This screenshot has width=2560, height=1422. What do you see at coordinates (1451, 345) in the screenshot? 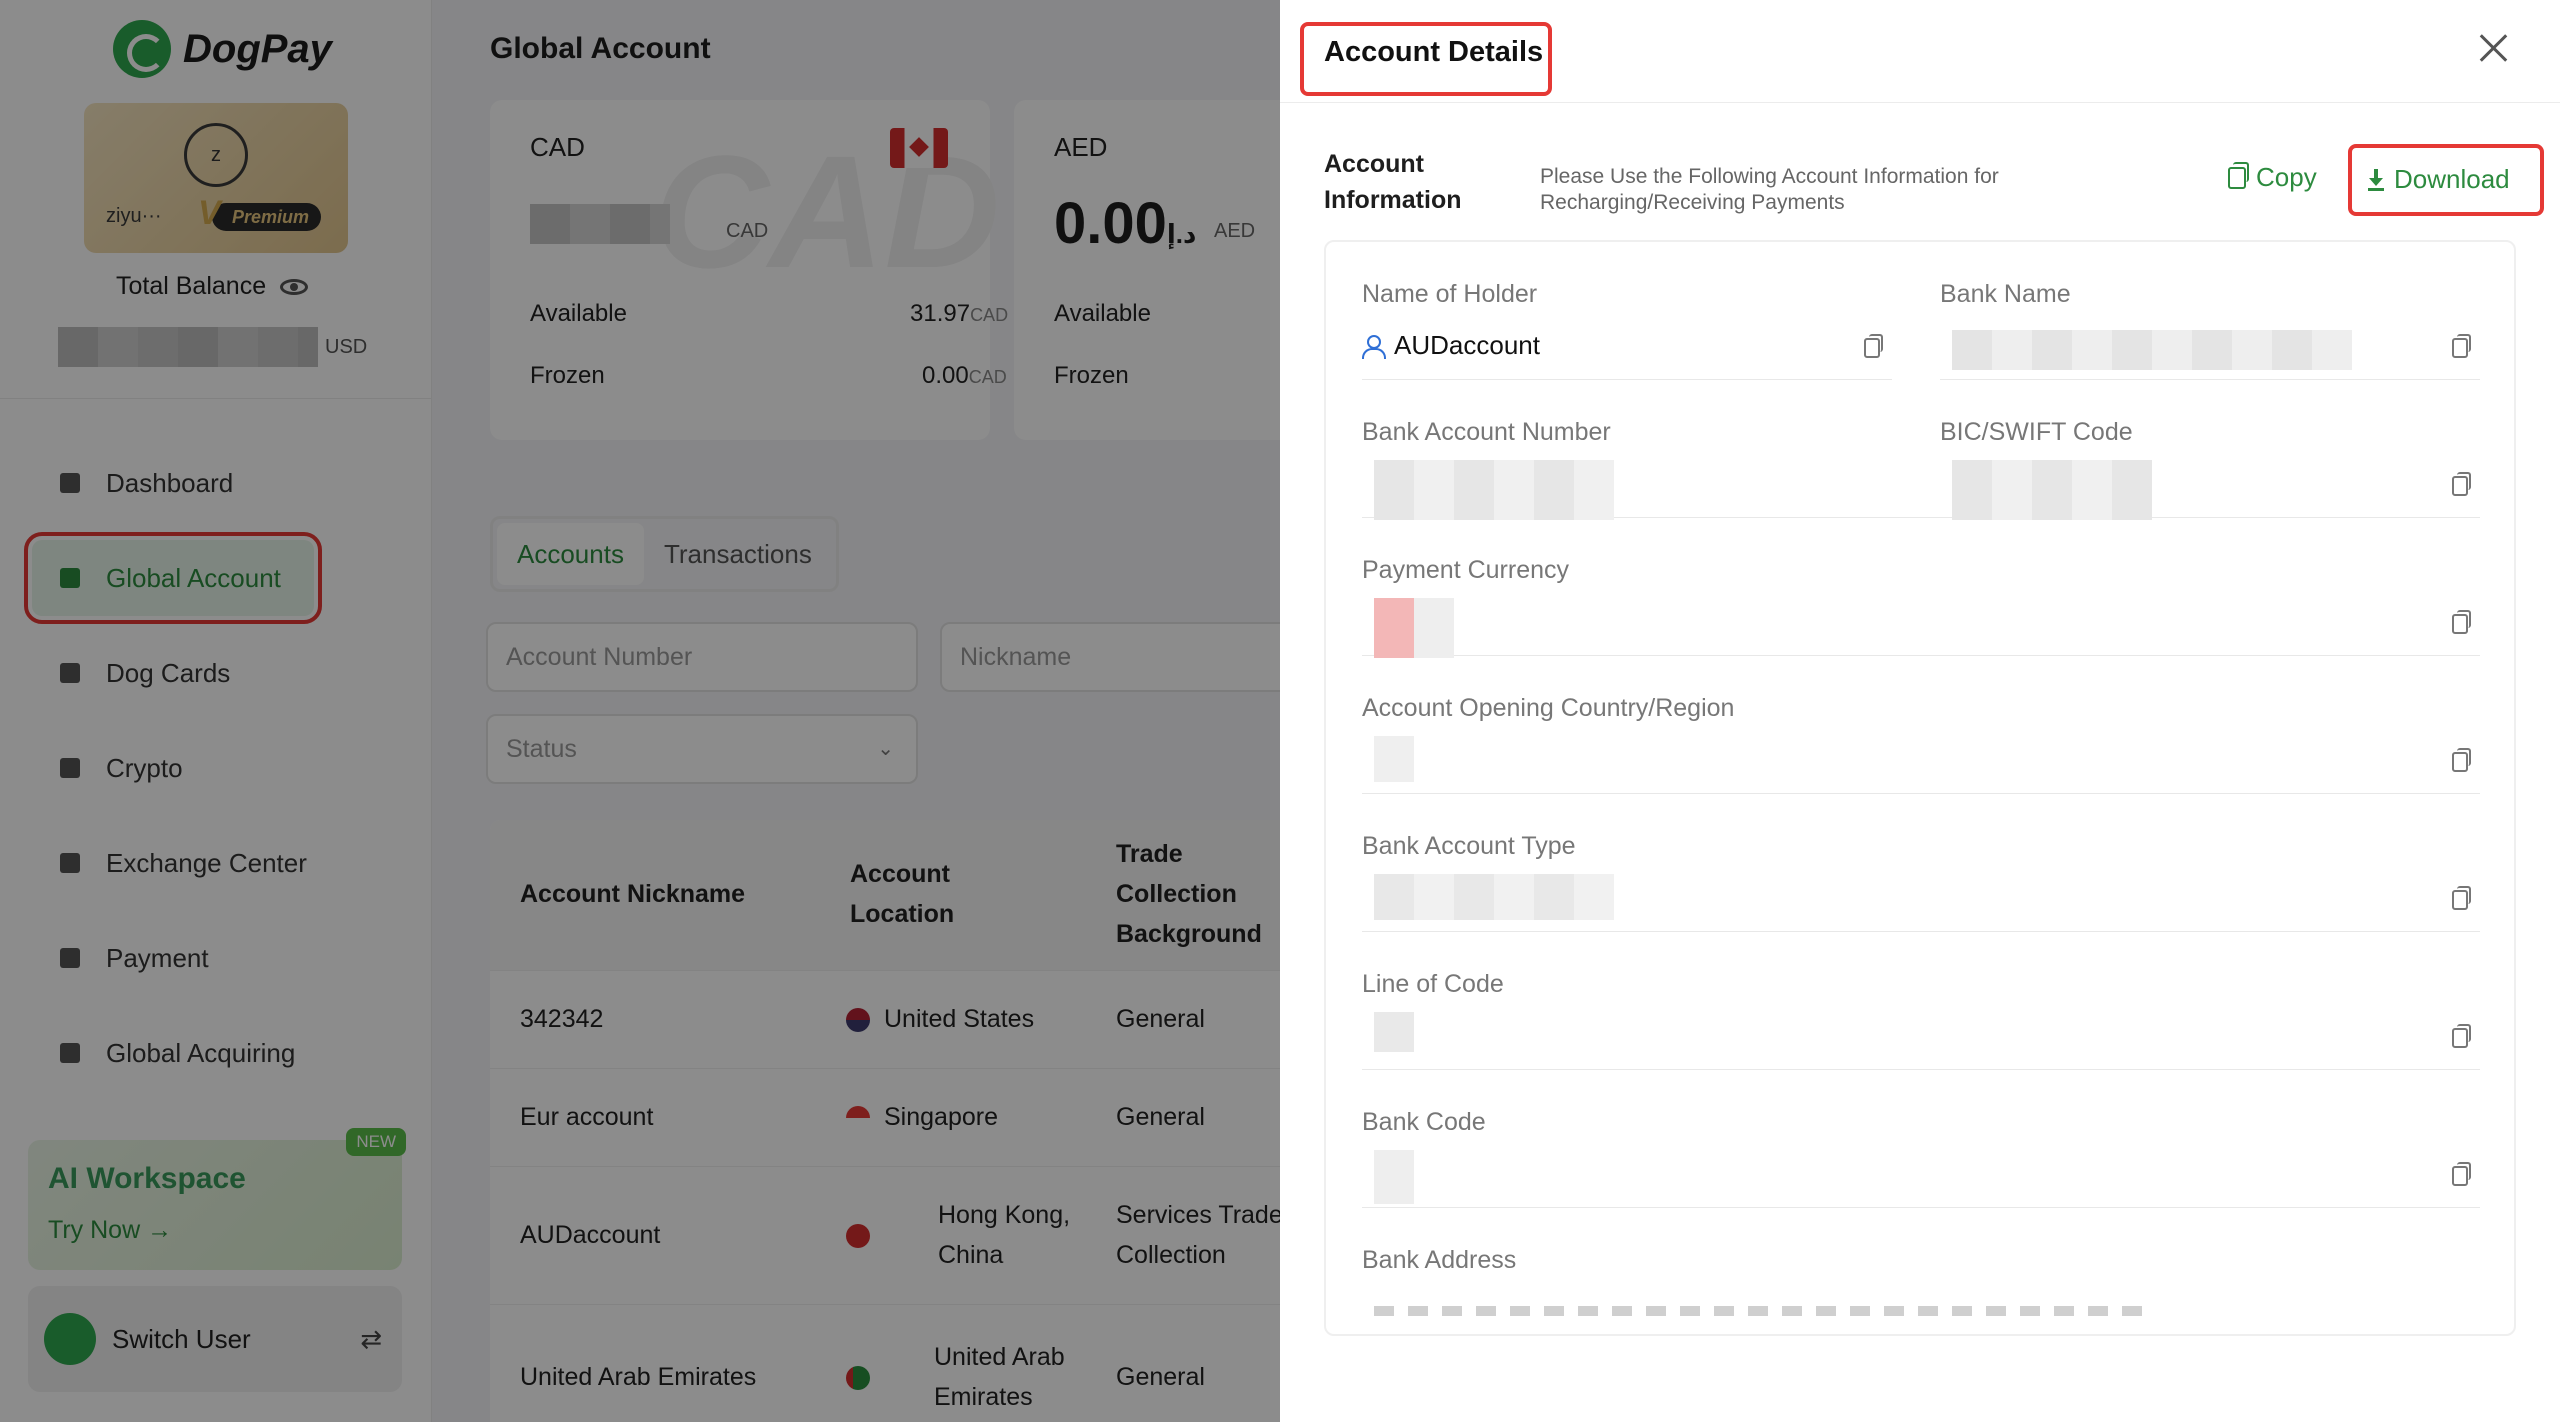
I see `field-value: AUDaccount` at bounding box center [1451, 345].